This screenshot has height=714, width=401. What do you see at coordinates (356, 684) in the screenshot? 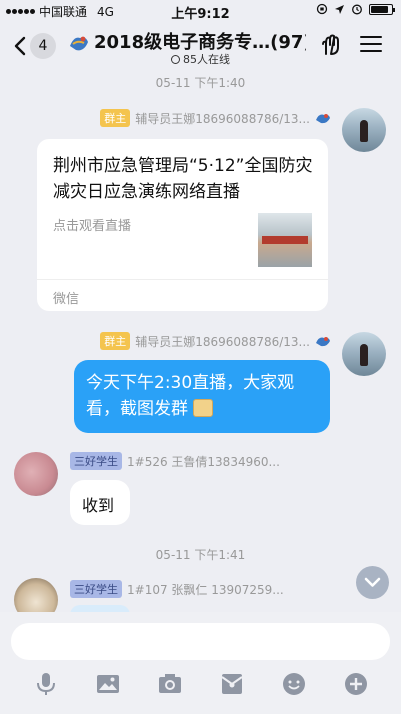
I see `plus-icon` at bounding box center [356, 684].